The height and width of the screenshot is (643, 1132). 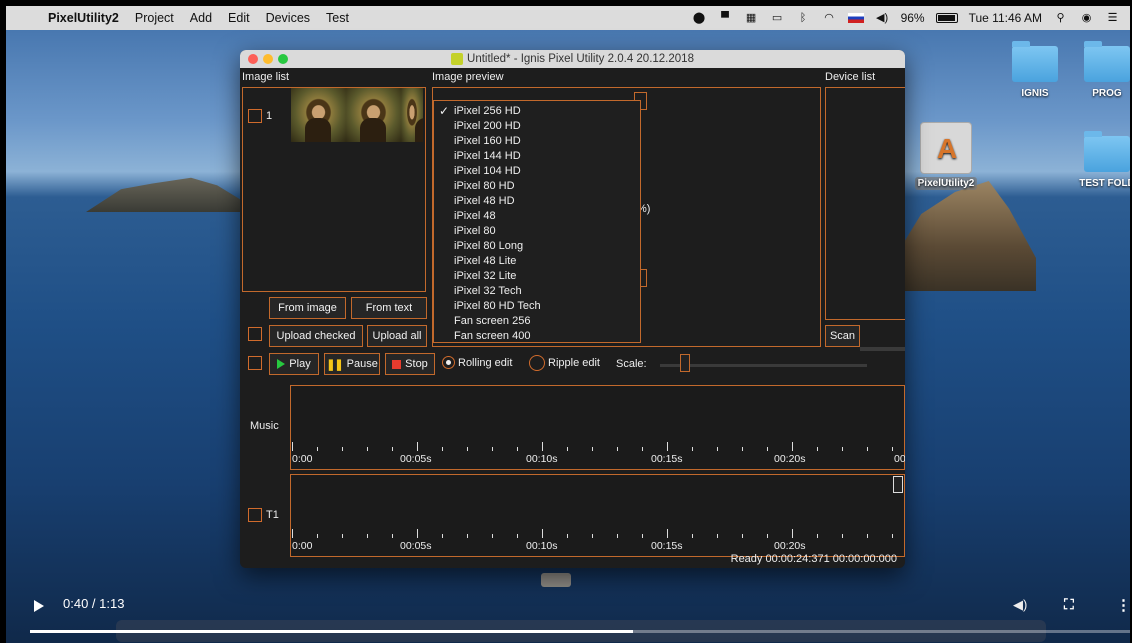 I want to click on wallpaper-island-left, so click(x=173, y=194).